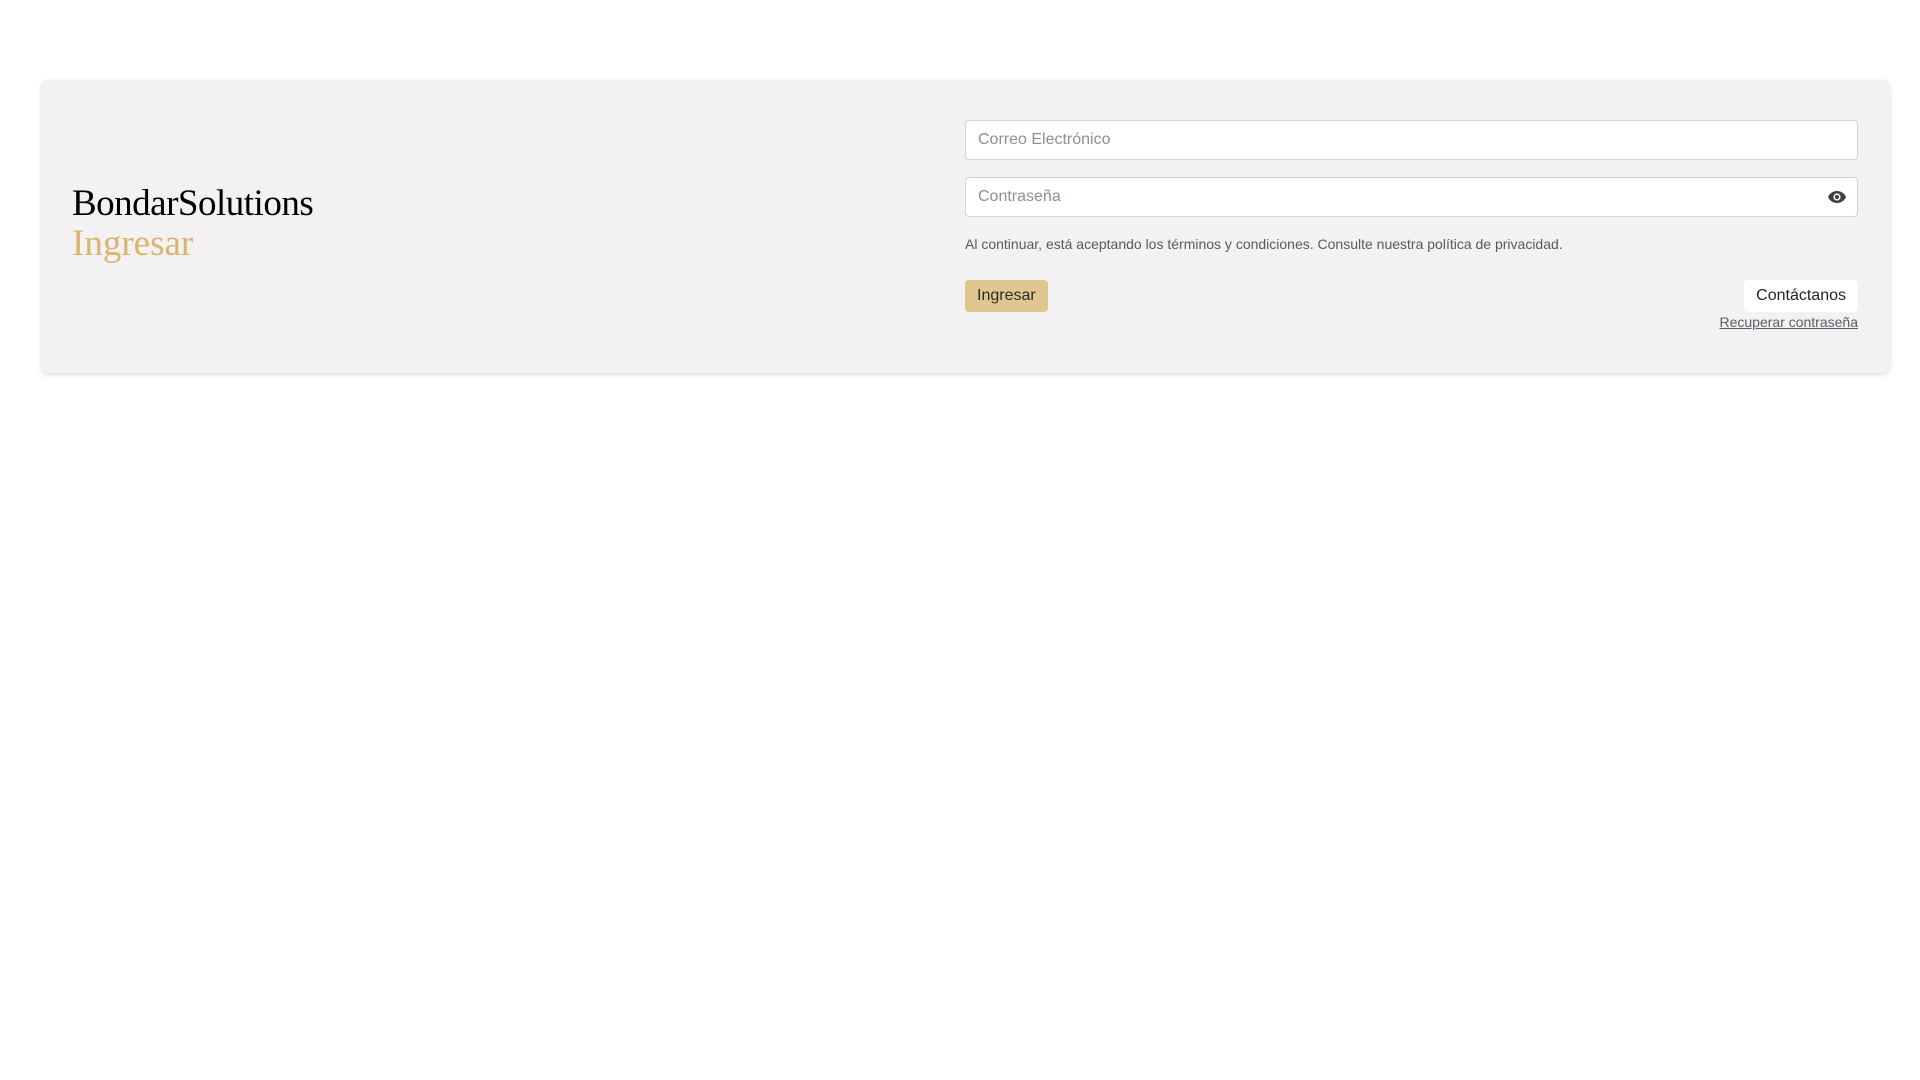 The image size is (1920, 1080). Describe the element at coordinates (1801, 296) in the screenshot. I see `contact-button: Contáctanos` at that location.